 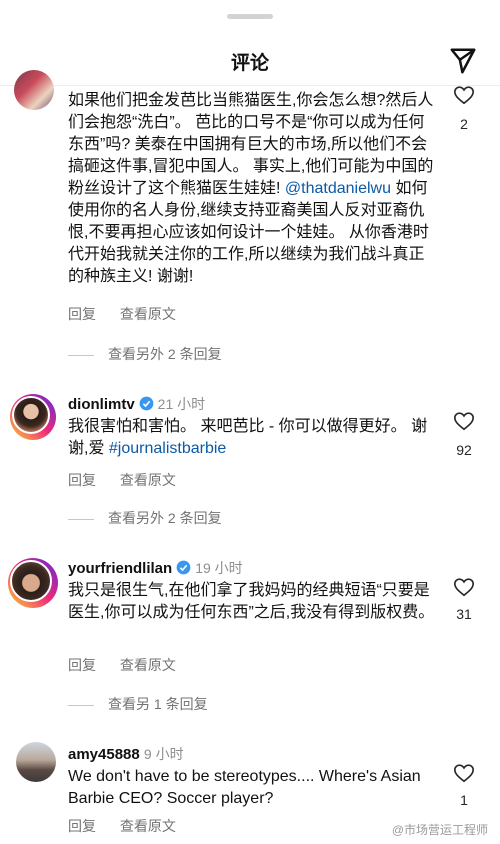 What do you see at coordinates (439, 830) in the screenshot?
I see `watermark: @市场营运工程师` at bounding box center [439, 830].